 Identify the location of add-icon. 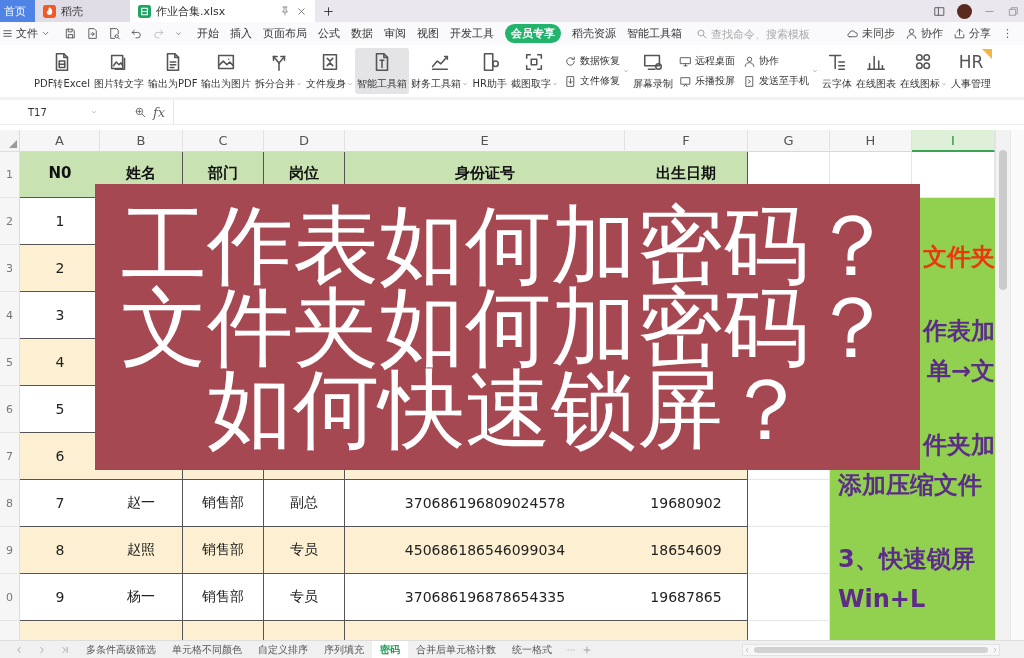
(328, 11).